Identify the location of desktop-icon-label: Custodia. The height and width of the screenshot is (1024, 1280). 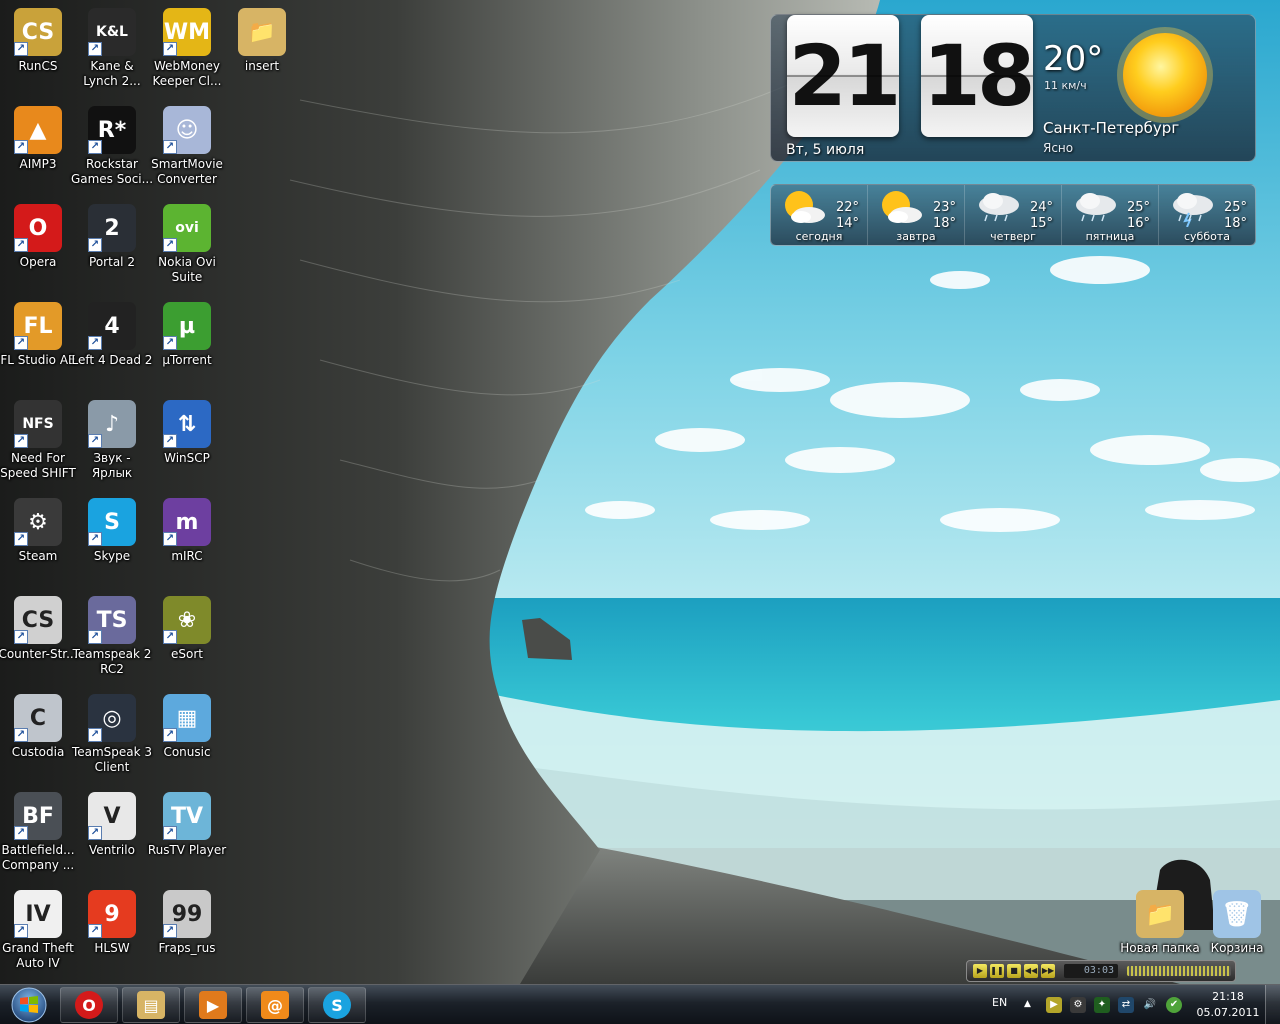
(38, 752).